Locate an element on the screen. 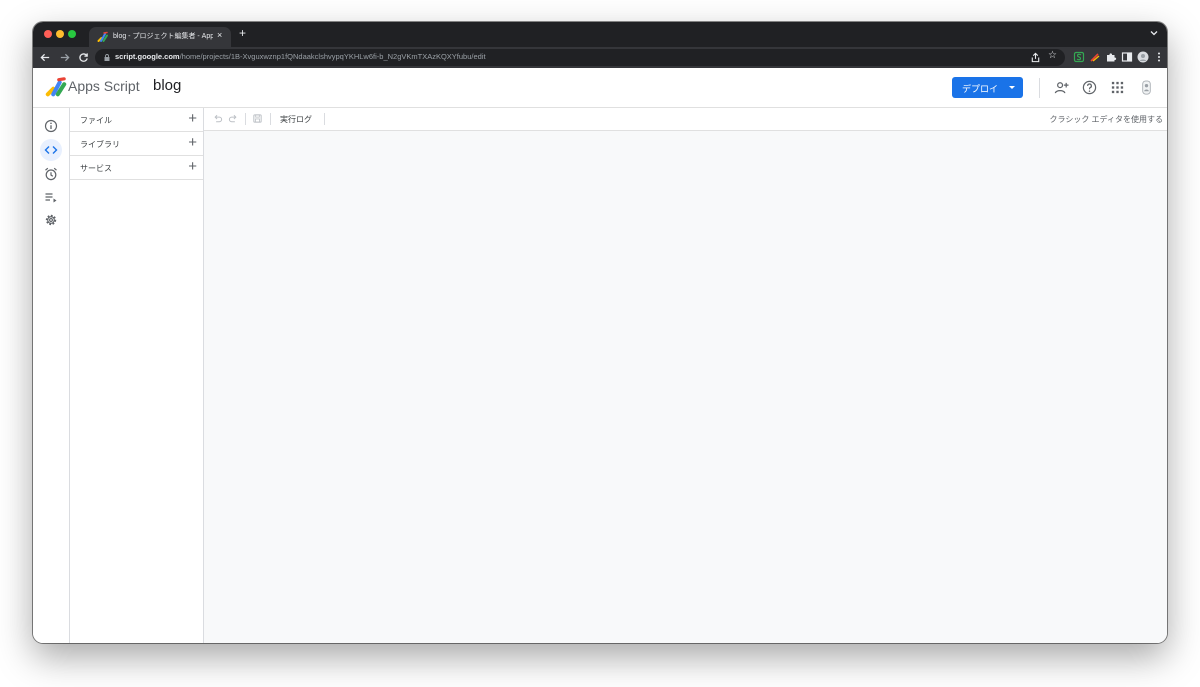 Image resolution: width=1200 pixels, height=687 pixels. panel-section-files: ファイル + is located at coordinates (136, 120).